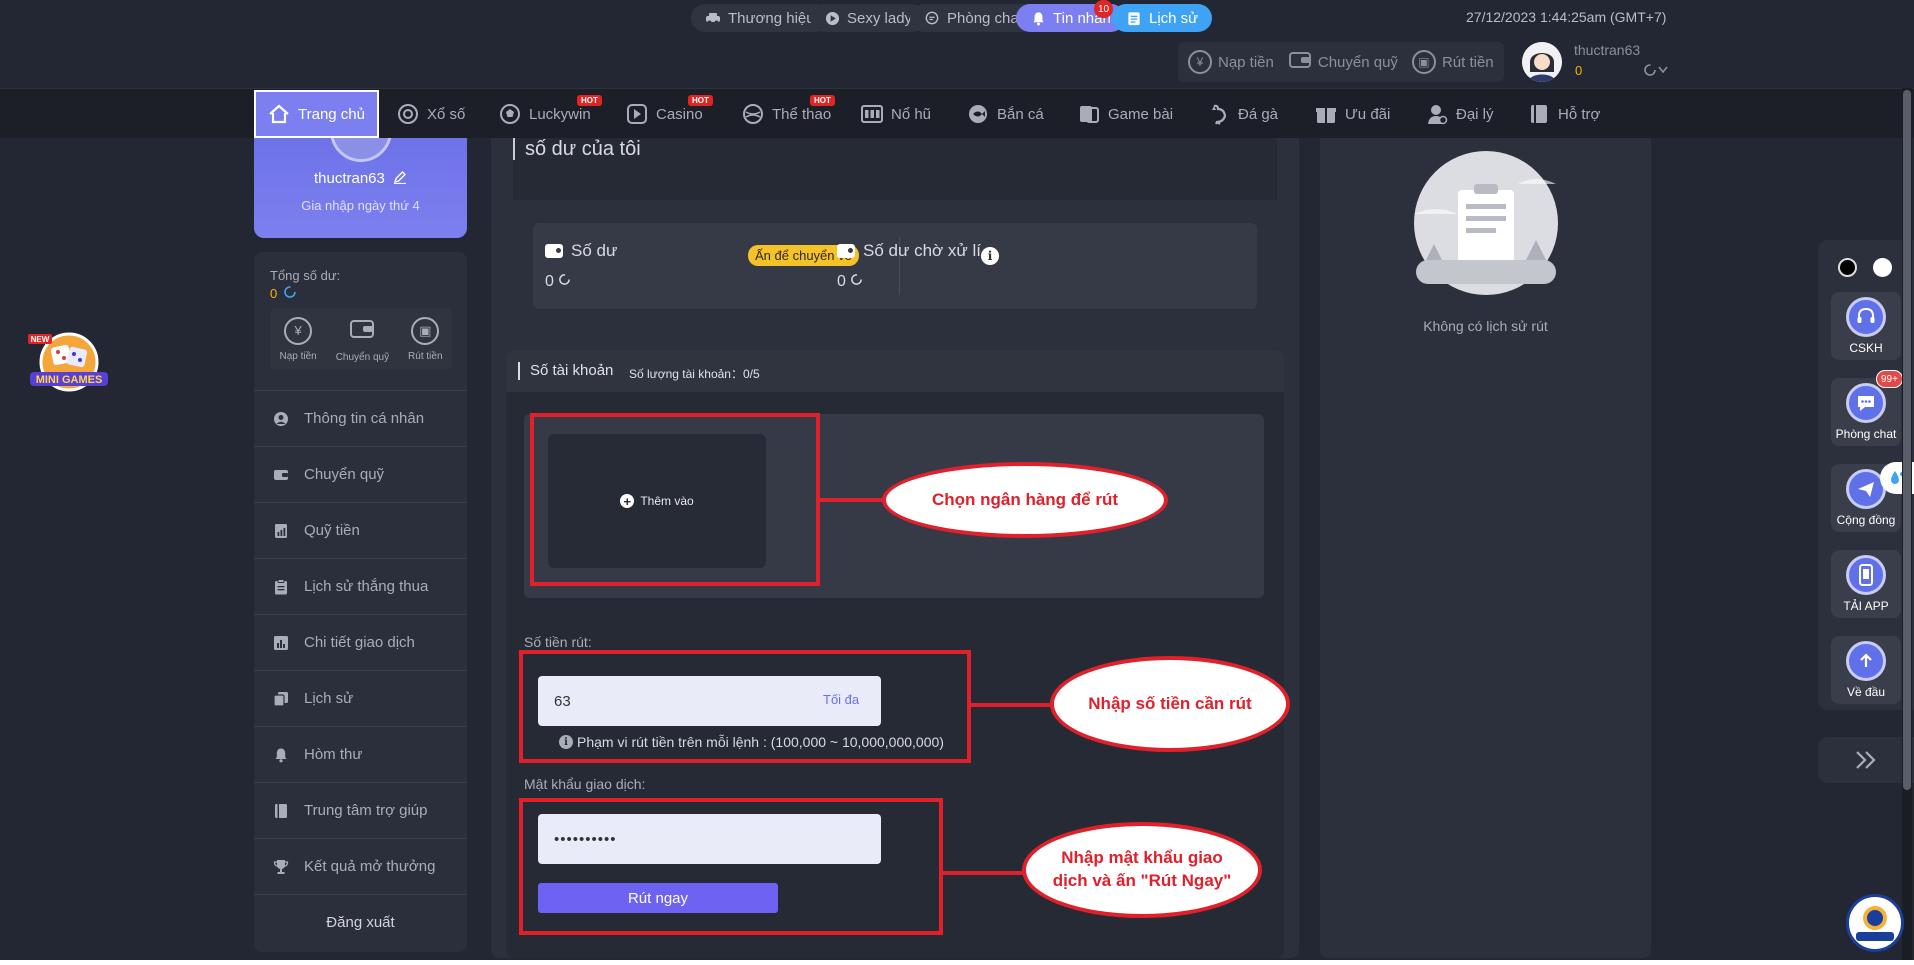 This screenshot has width=1914, height=965. What do you see at coordinates (560, 114) in the screenshot?
I see `nav-label: Luckywin` at bounding box center [560, 114].